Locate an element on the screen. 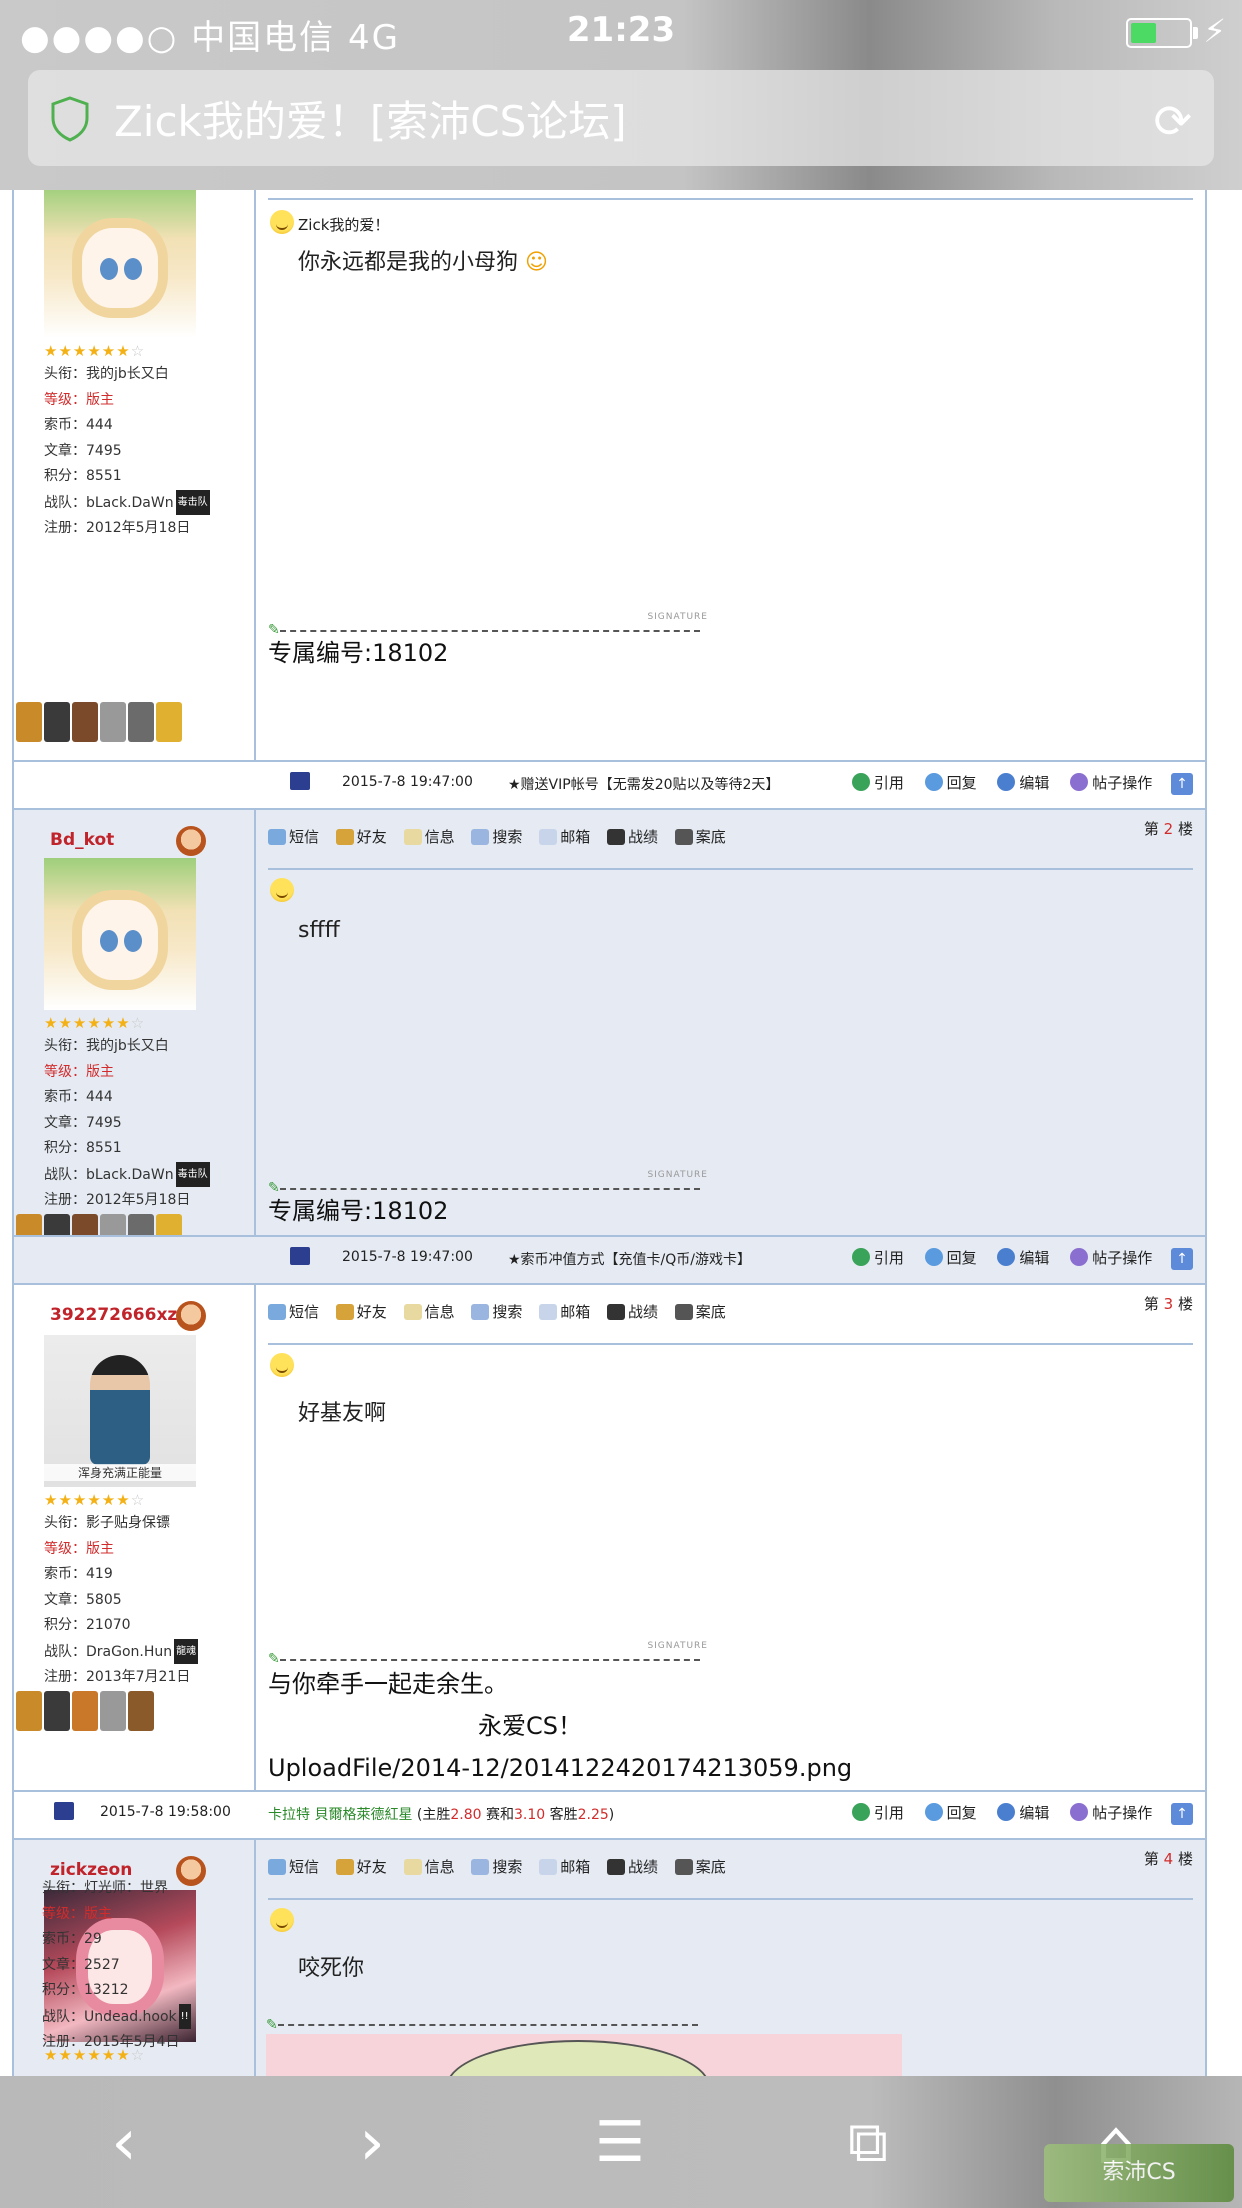 This screenshot has width=1242, height=2208. post-footer-note: ★索币冲值方式【充值卡/Q币/游戏卡】 is located at coordinates (629, 1259).